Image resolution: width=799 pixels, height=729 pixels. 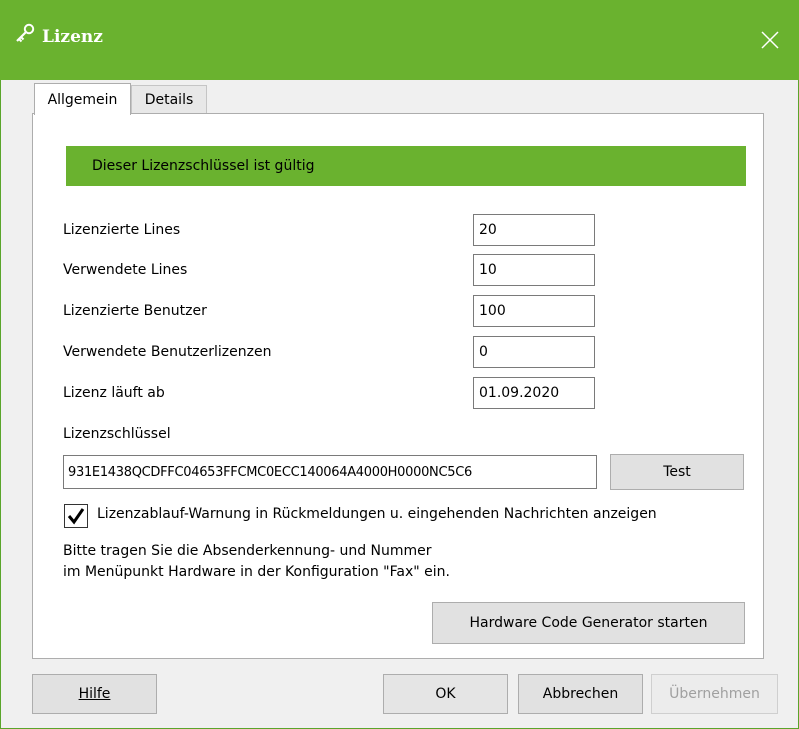 I want to click on licensed-lines-field: 20, so click(x=534, y=230).